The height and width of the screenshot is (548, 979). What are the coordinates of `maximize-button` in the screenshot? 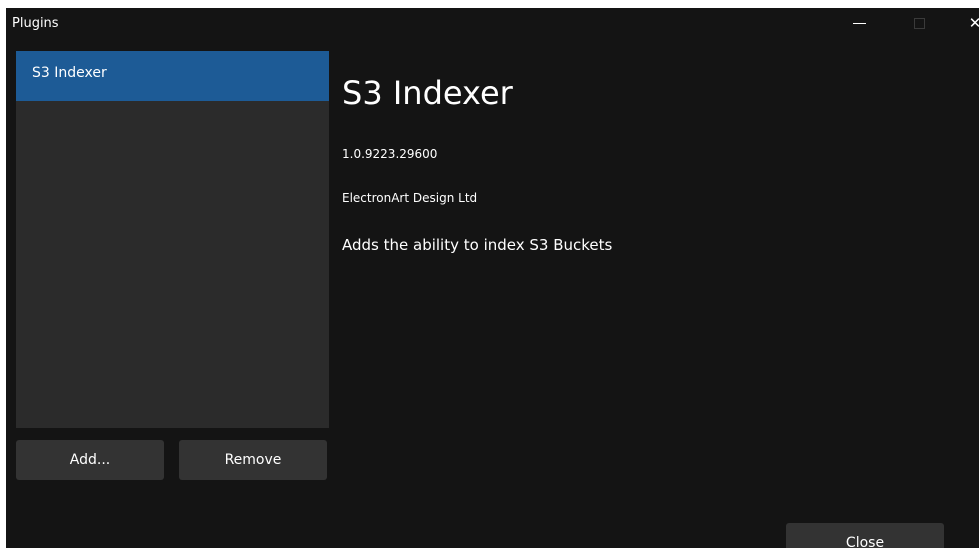 It's located at (919, 23).